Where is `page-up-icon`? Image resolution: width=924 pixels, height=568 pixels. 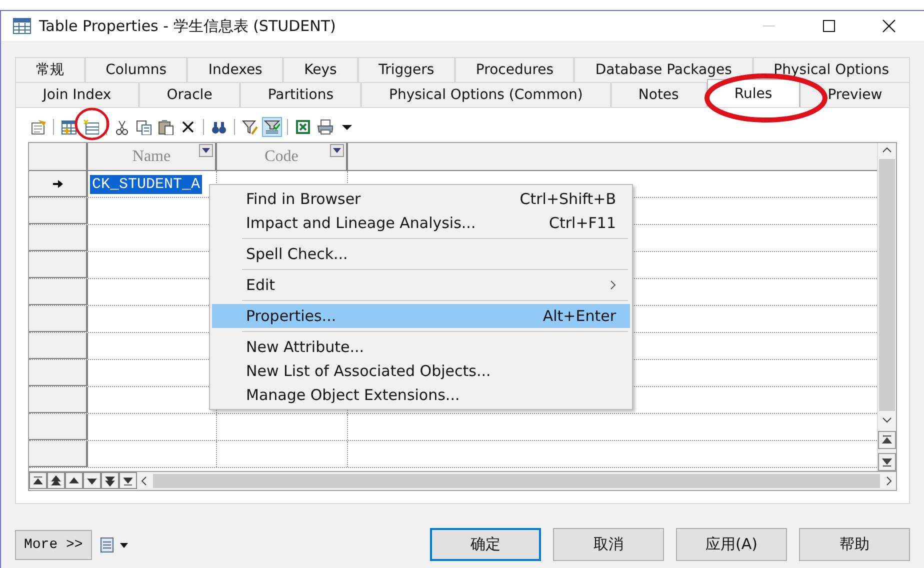 page-up-icon is located at coordinates (56, 480).